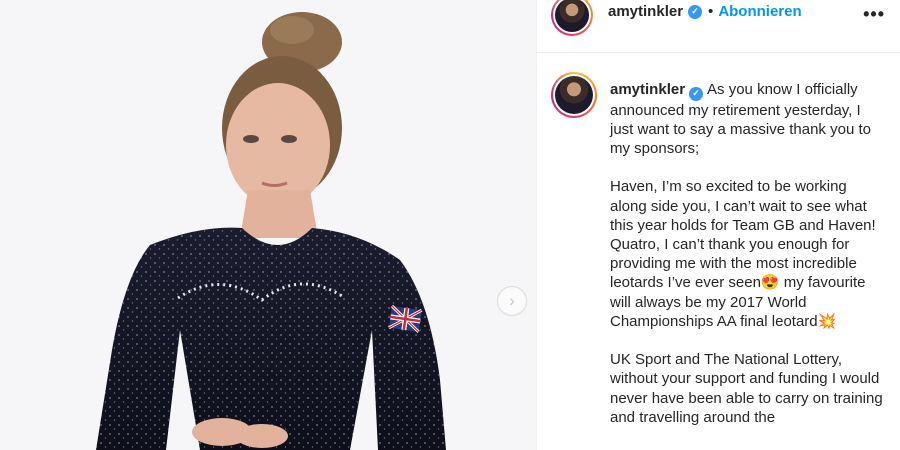 The height and width of the screenshot is (450, 900). What do you see at coordinates (647, 89) in the screenshot?
I see `caption-username: amytinkler` at bounding box center [647, 89].